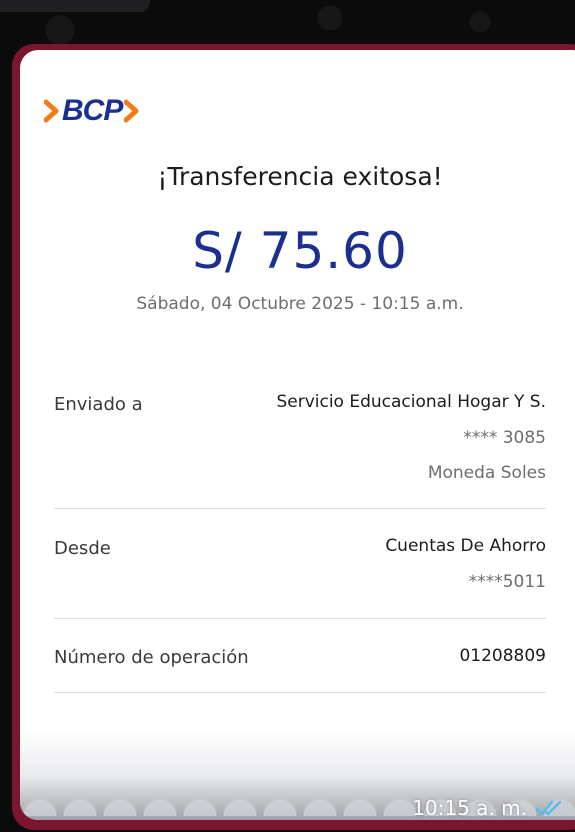  What do you see at coordinates (502, 656) in the screenshot?
I see `operation-number: 01208809` at bounding box center [502, 656].